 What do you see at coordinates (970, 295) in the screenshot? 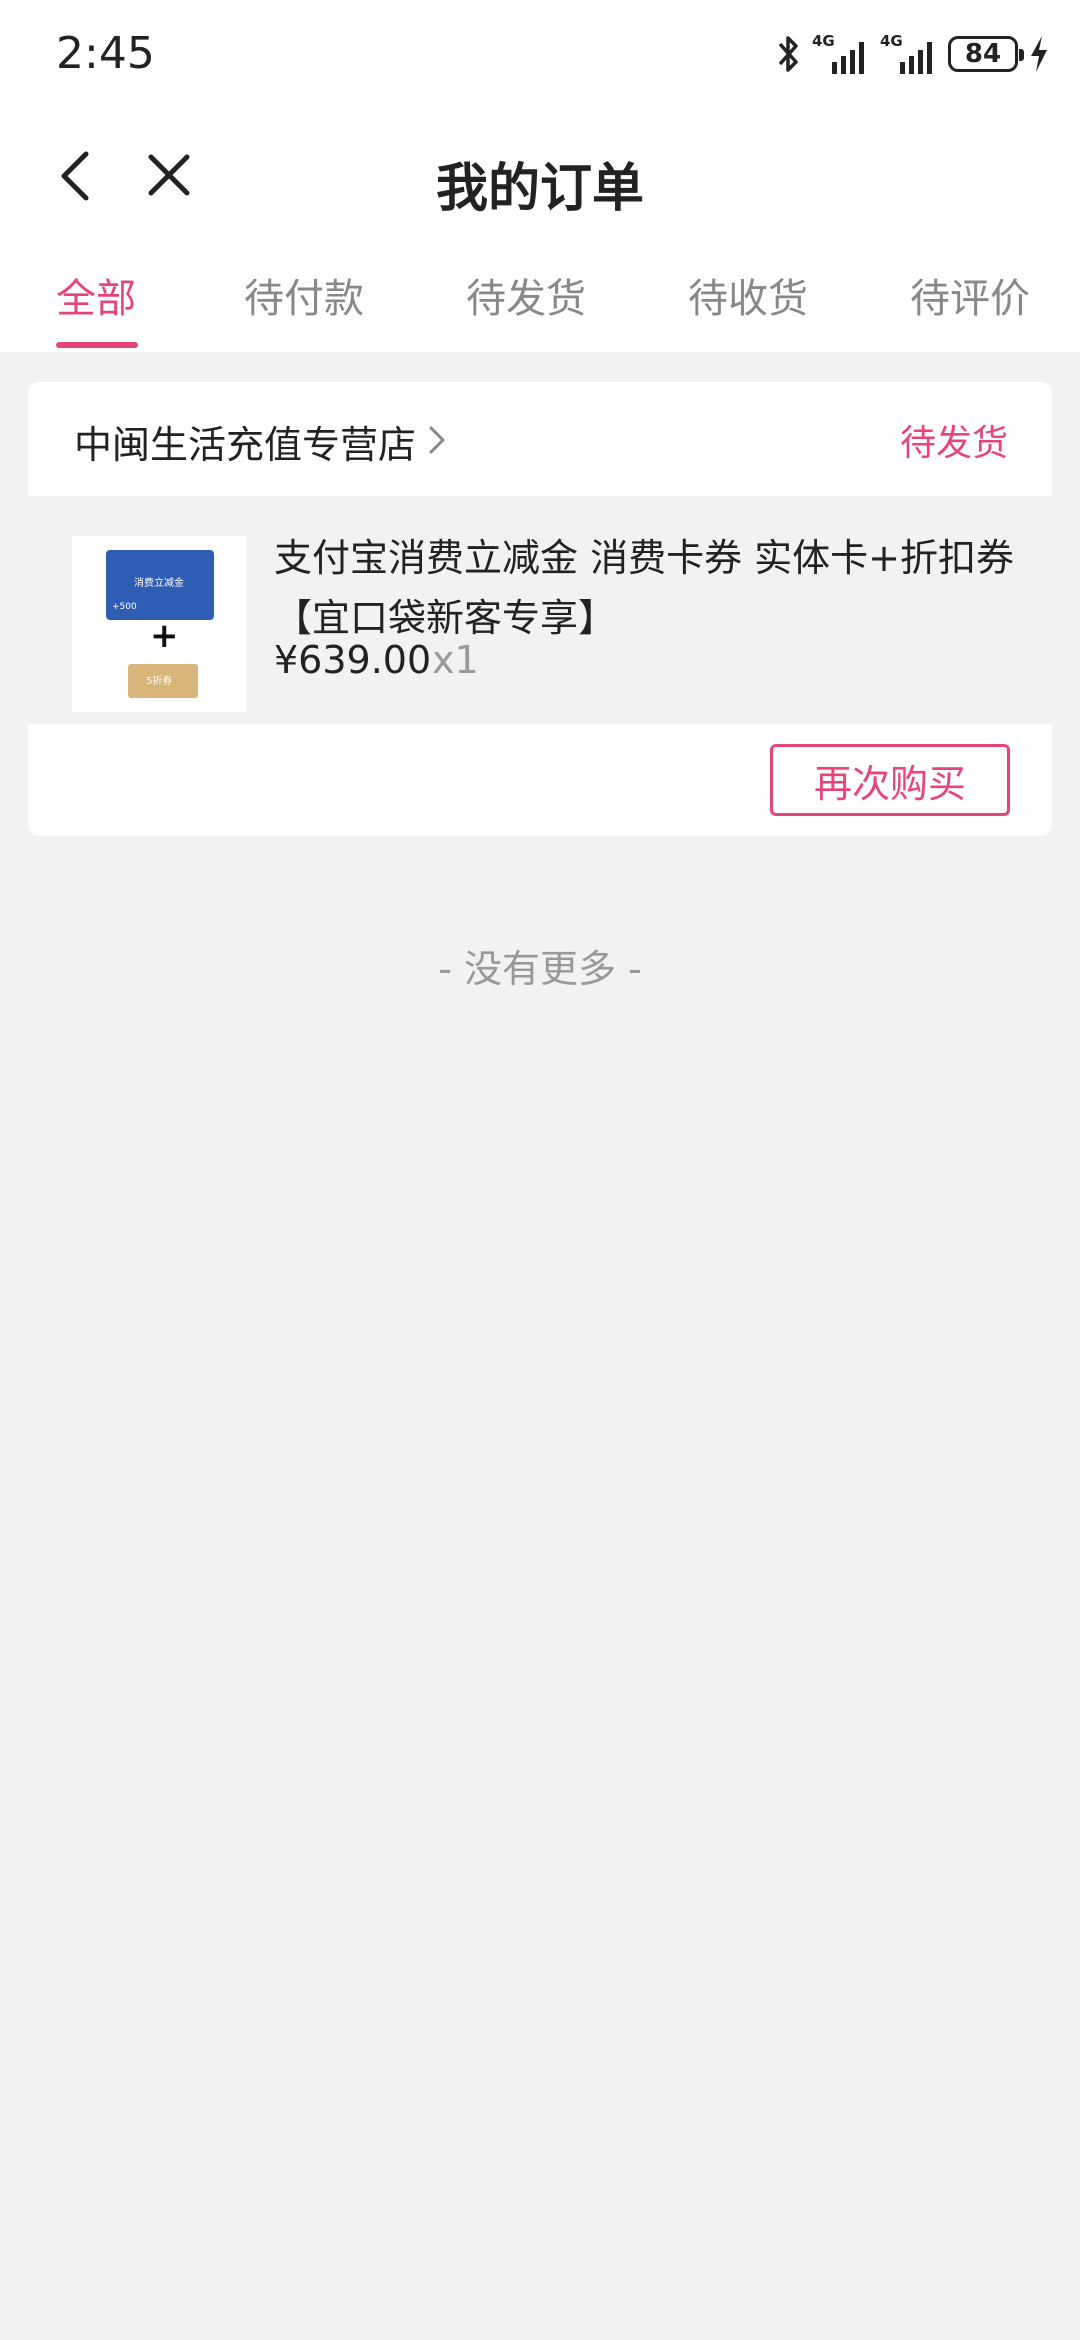
I see `tab-pending-review: 待评价` at bounding box center [970, 295].